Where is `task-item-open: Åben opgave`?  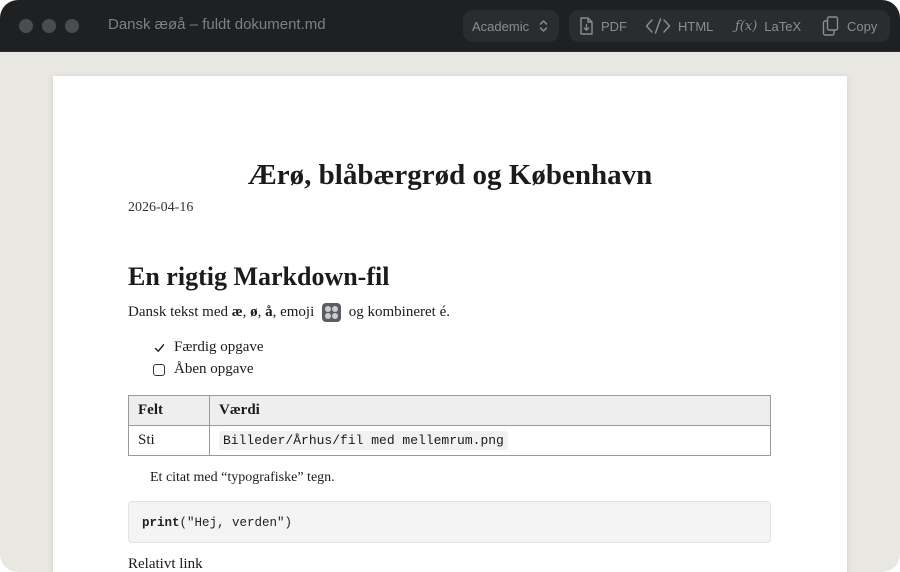 task-item-open: Åben opgave is located at coordinates (203, 369).